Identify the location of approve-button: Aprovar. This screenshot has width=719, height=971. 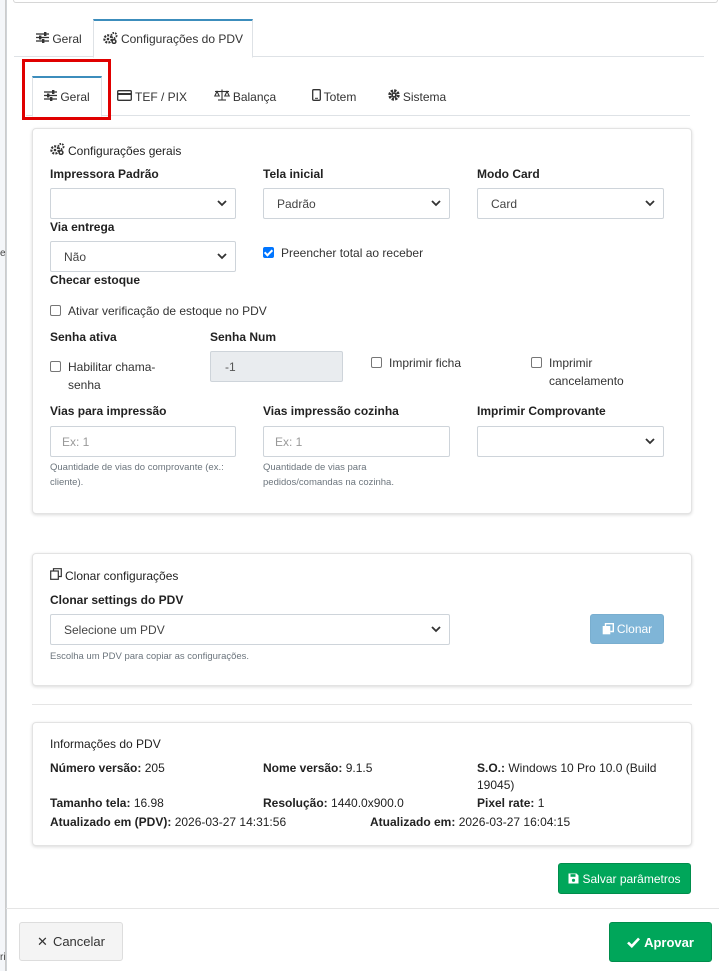
(660, 942).